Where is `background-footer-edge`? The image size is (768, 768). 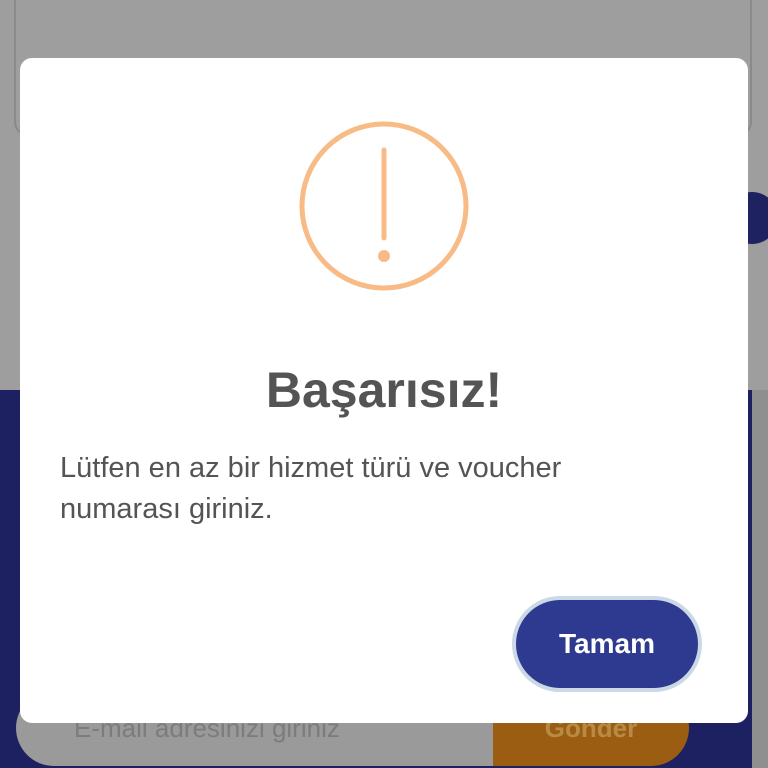 background-footer-edge is located at coordinates (760, 579).